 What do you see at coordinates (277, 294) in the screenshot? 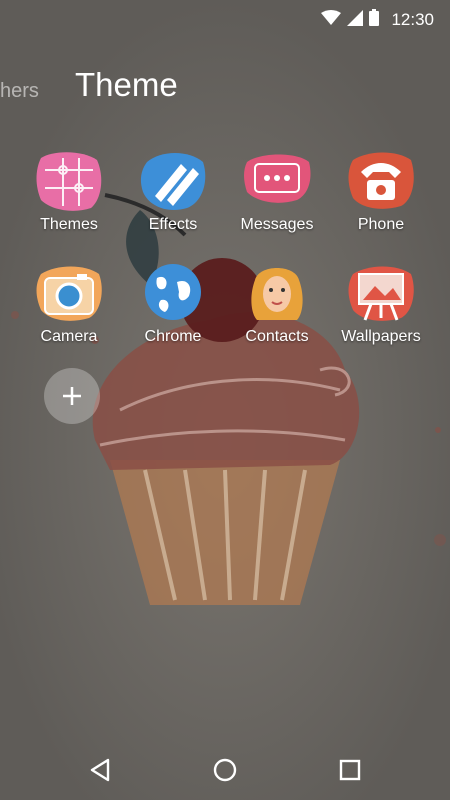
I see `face-portrait-icon` at bounding box center [277, 294].